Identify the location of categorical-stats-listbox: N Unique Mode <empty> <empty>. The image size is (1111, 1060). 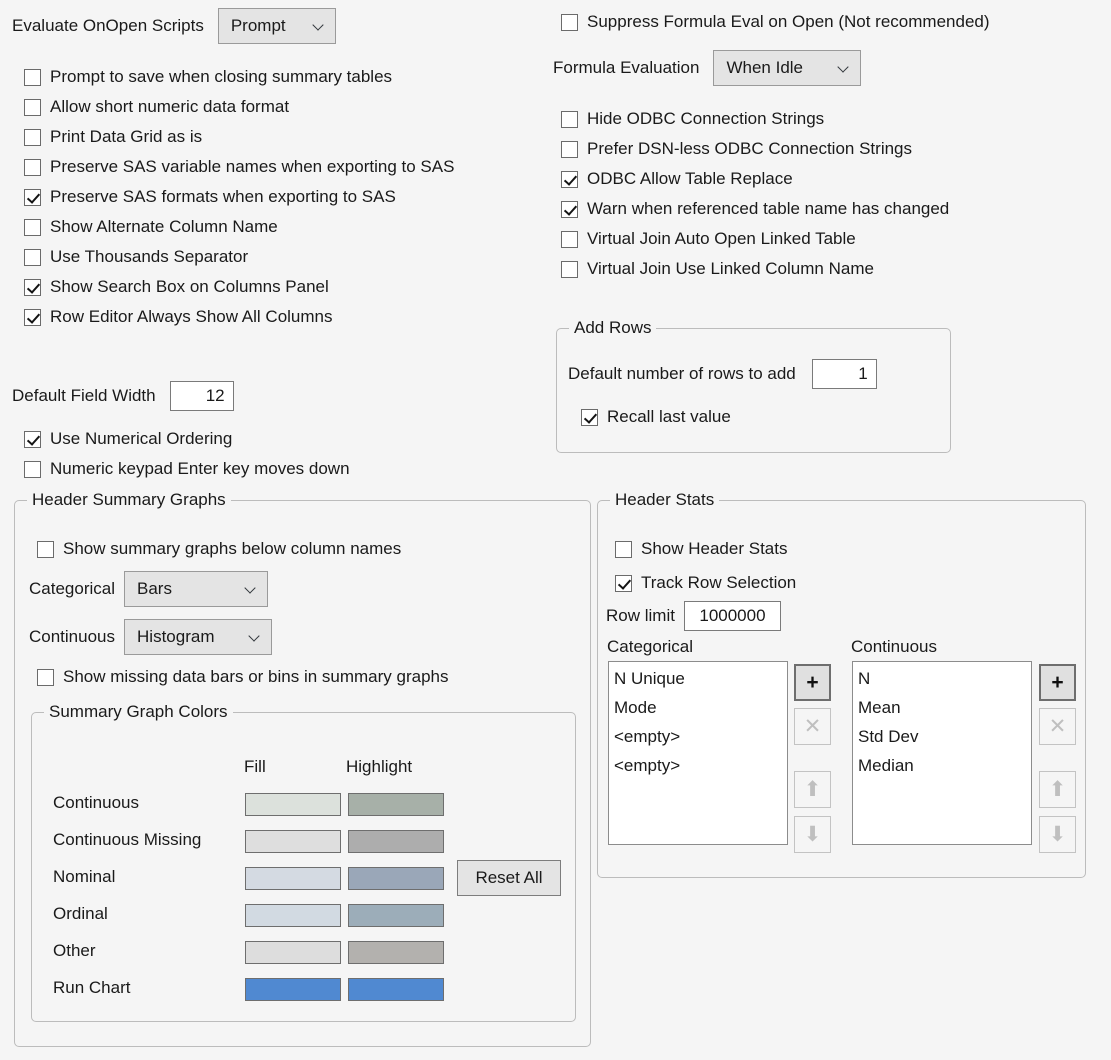
(698, 753).